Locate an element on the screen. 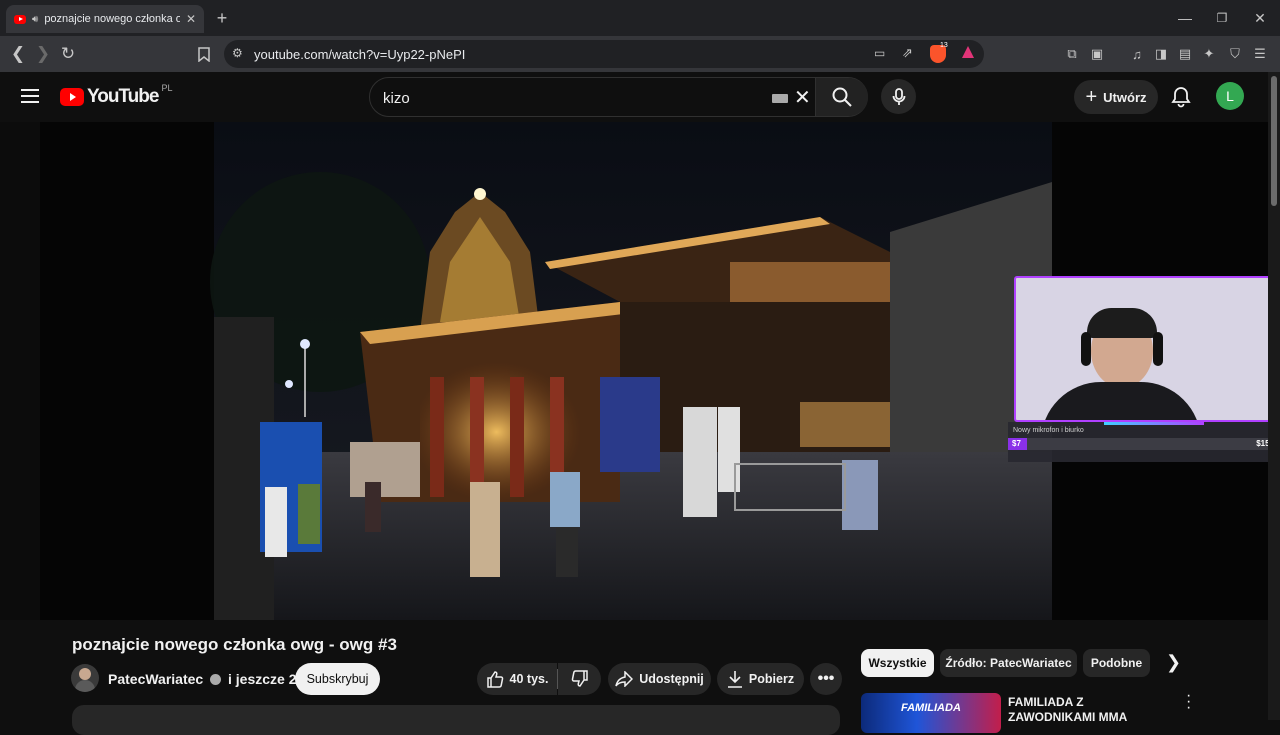 Image resolution: width=1280 pixels, height=735 pixels. audio-playing-icon: 🔊︎ is located at coordinates (35, 19).